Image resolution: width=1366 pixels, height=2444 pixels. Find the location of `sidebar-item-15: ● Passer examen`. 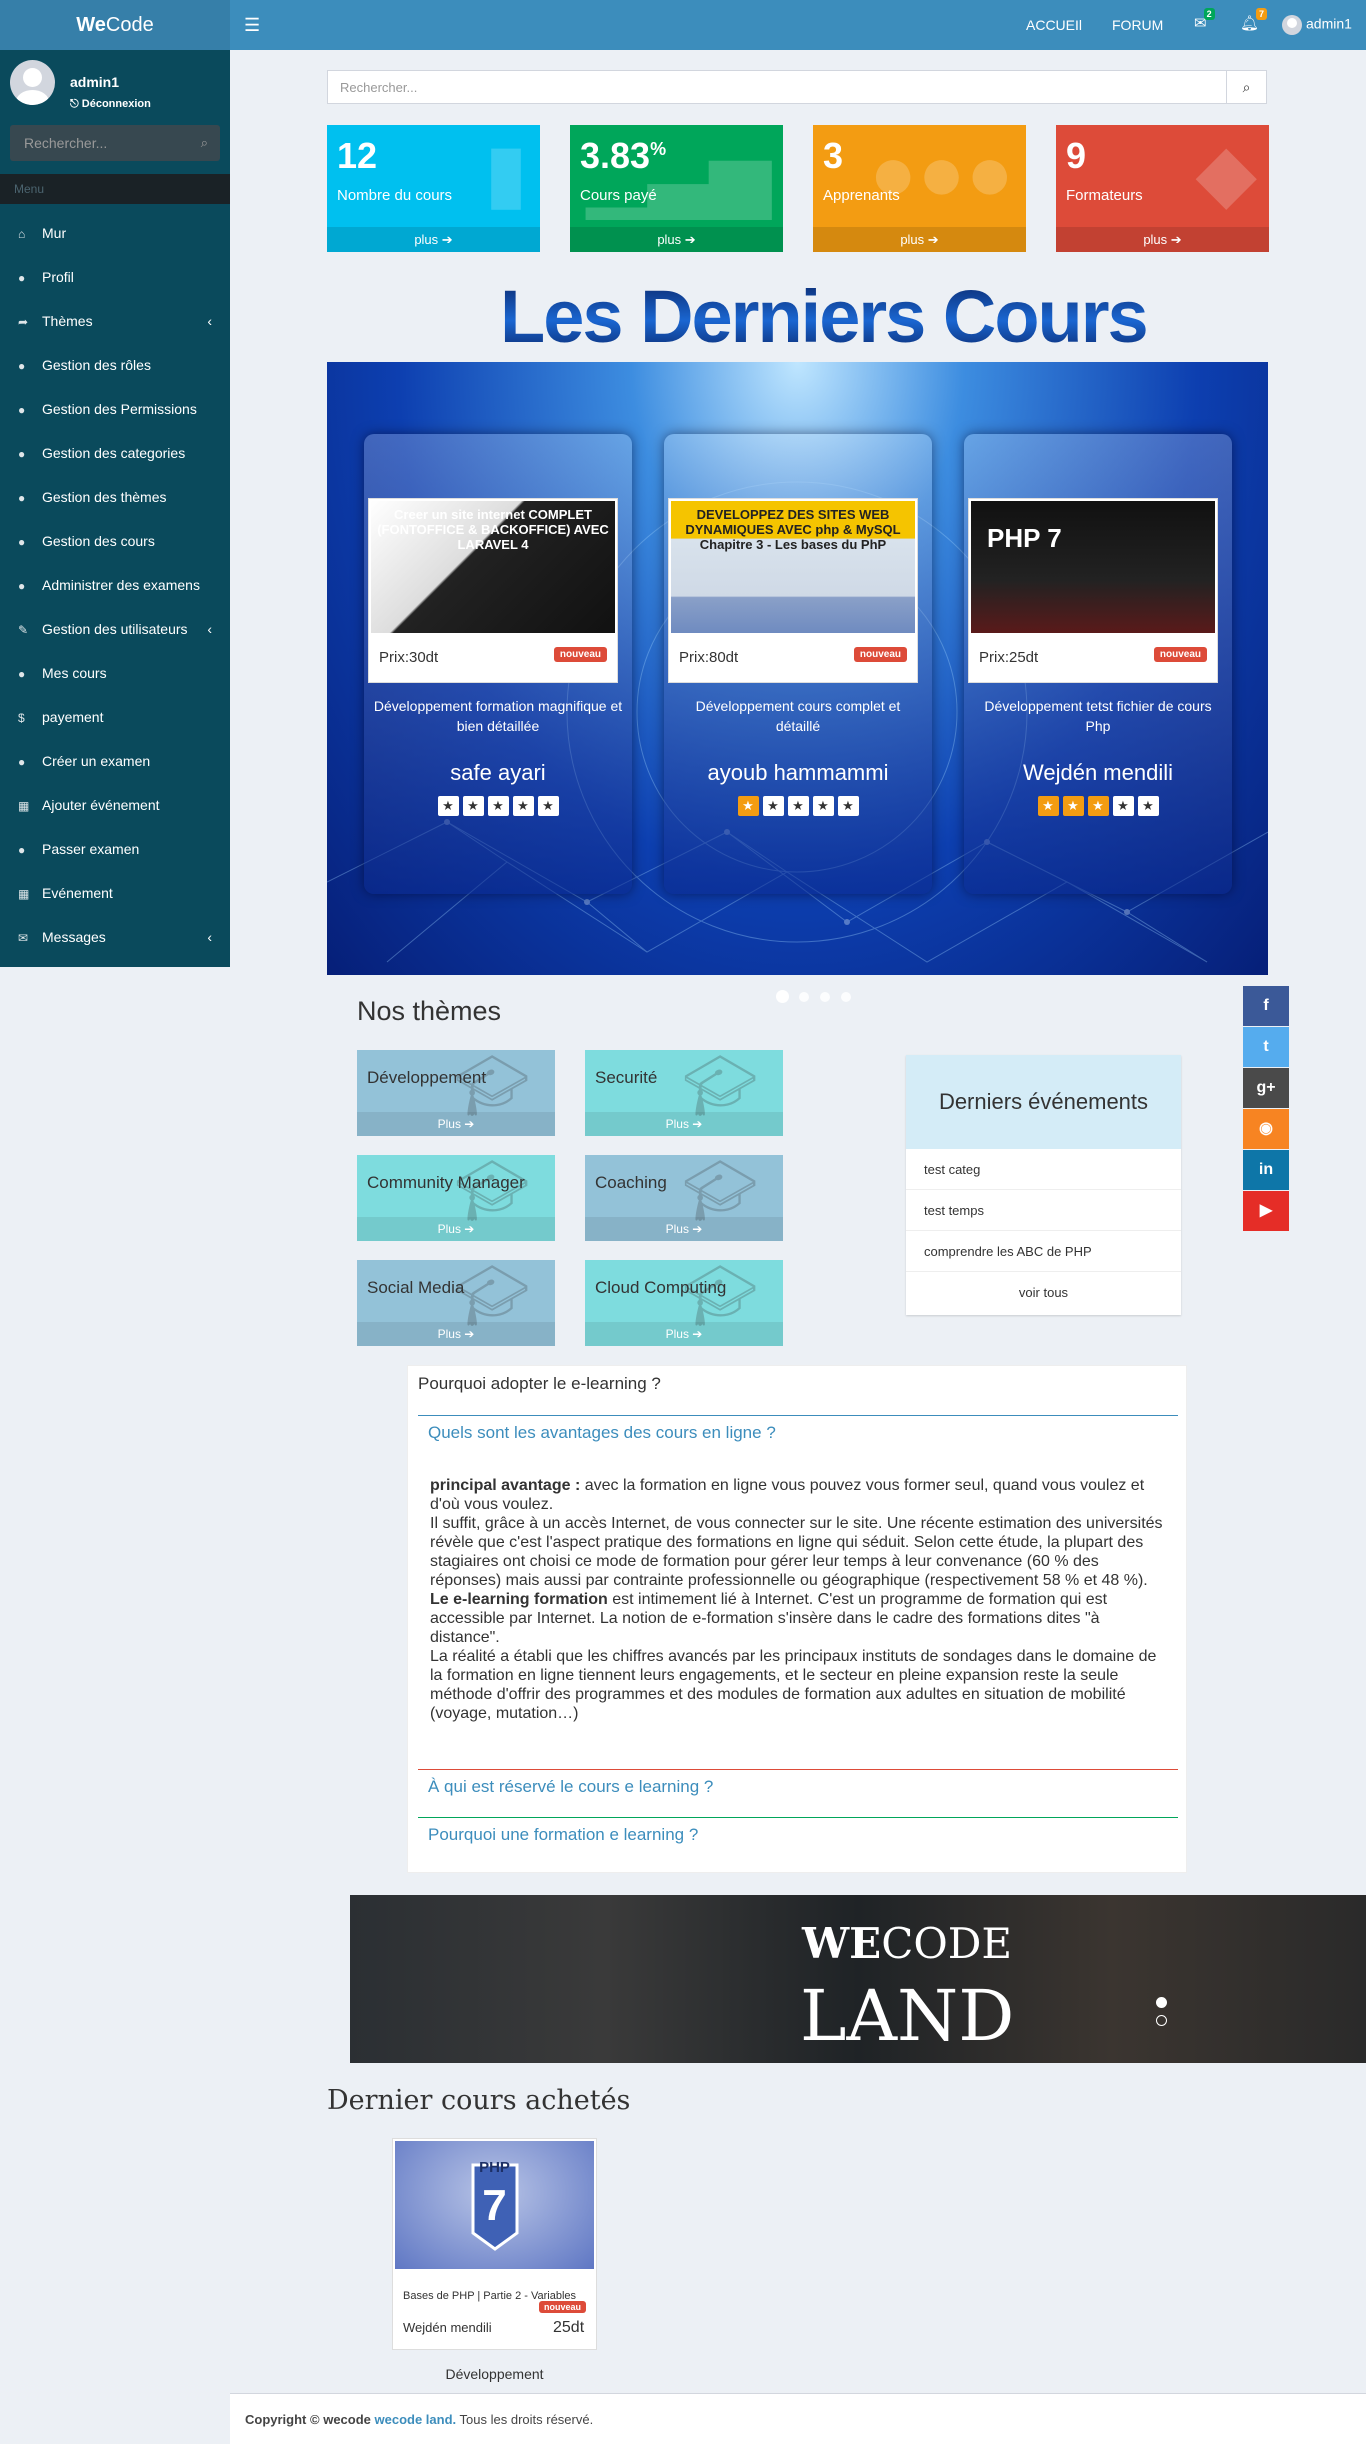

sidebar-item-15: ● Passer examen is located at coordinates (115, 849).